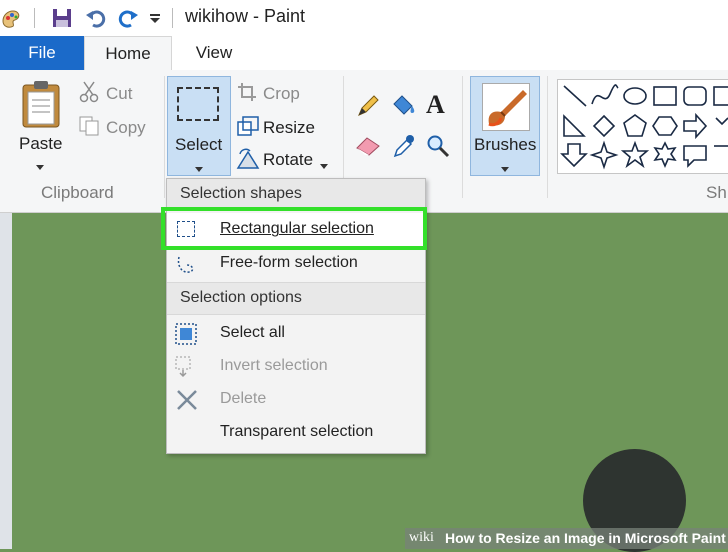  I want to click on undo-icon, so click(96, 18).